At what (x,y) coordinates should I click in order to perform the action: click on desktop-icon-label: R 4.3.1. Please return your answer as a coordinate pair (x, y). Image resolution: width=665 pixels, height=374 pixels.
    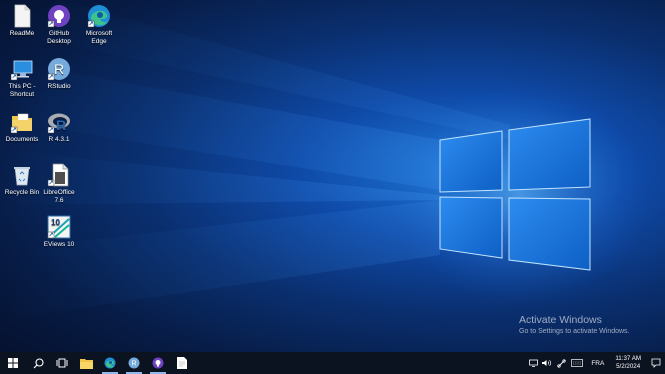
    Looking at the image, I should click on (59, 139).